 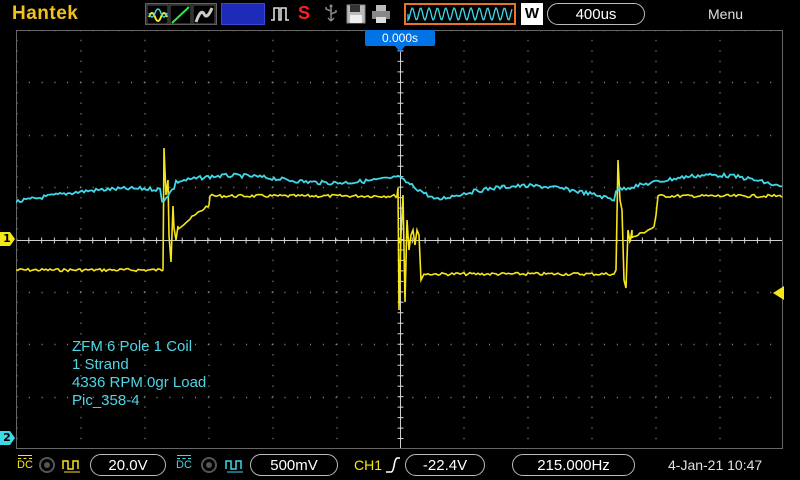 I want to click on annotation-line: Pic_358-4, so click(x=106, y=400).